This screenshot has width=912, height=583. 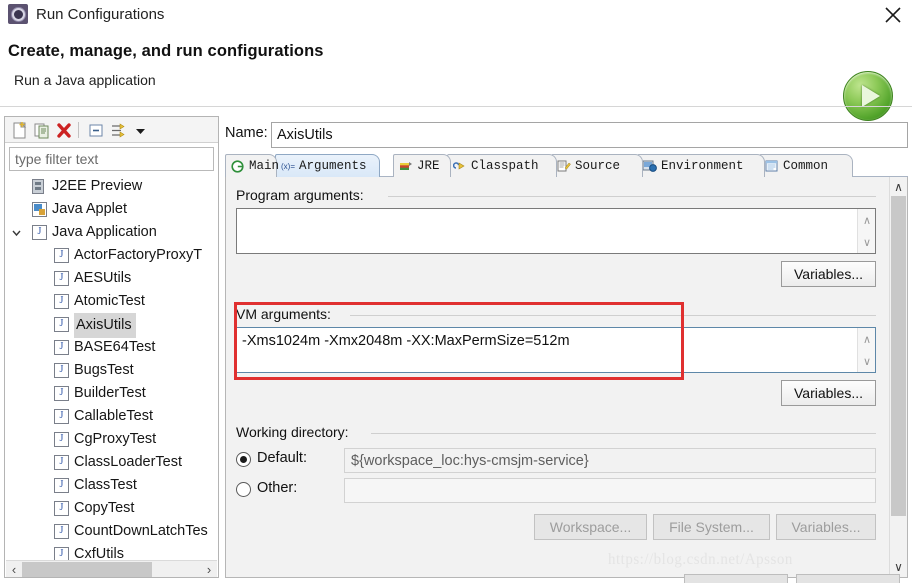 I want to click on tree-item-classloadertest: ClassLoaderTest, so click(x=111, y=462).